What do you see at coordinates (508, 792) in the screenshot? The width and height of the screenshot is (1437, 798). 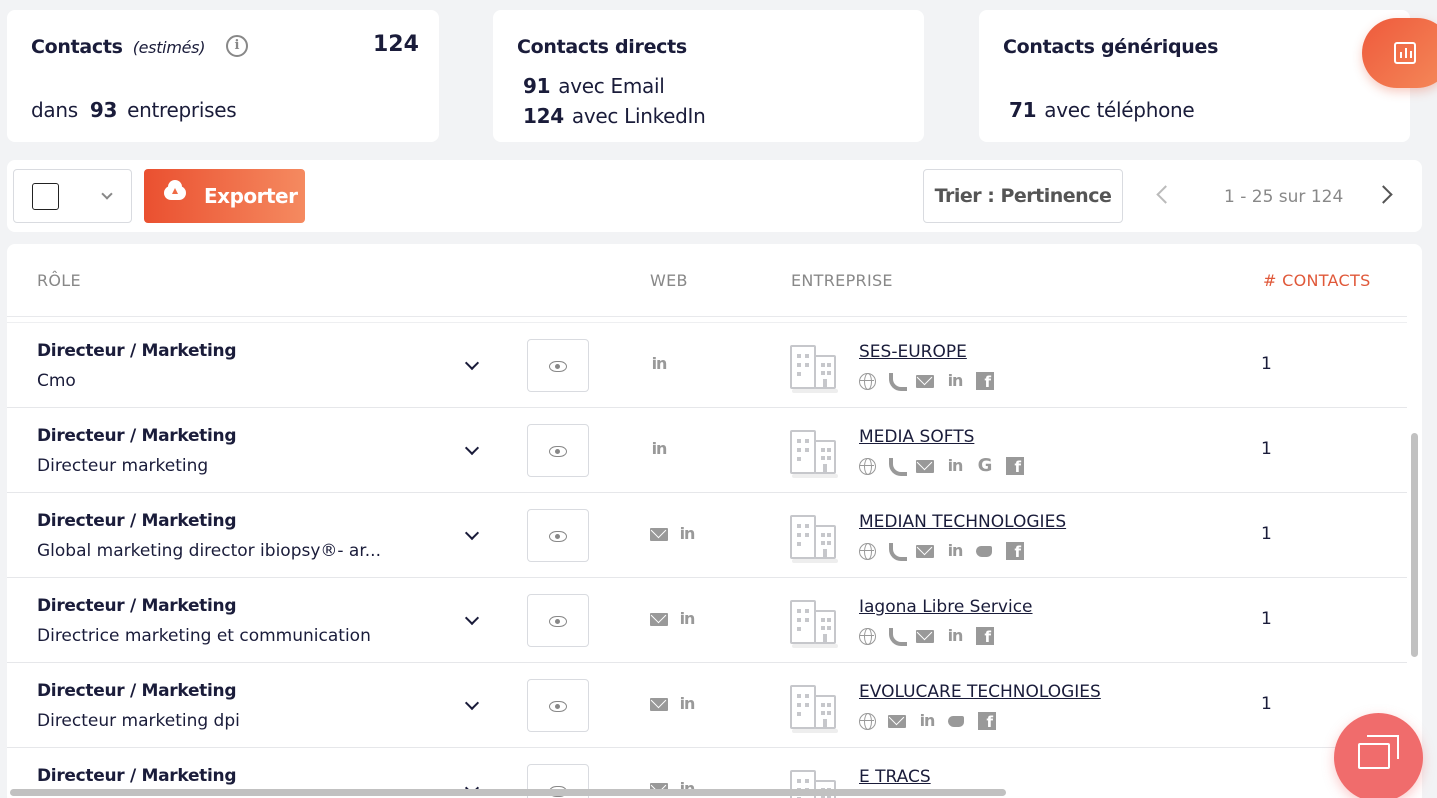 I see `horizontal-scrollbar` at bounding box center [508, 792].